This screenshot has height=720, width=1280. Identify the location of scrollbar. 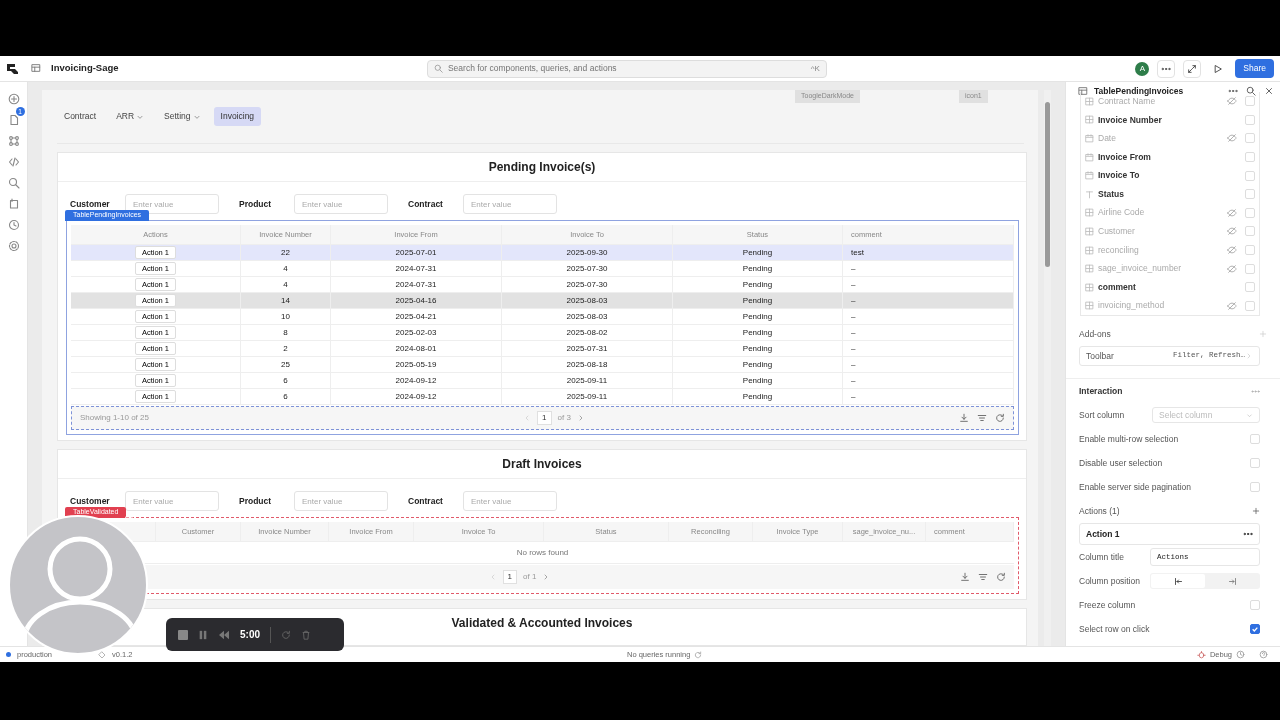
(1047, 368).